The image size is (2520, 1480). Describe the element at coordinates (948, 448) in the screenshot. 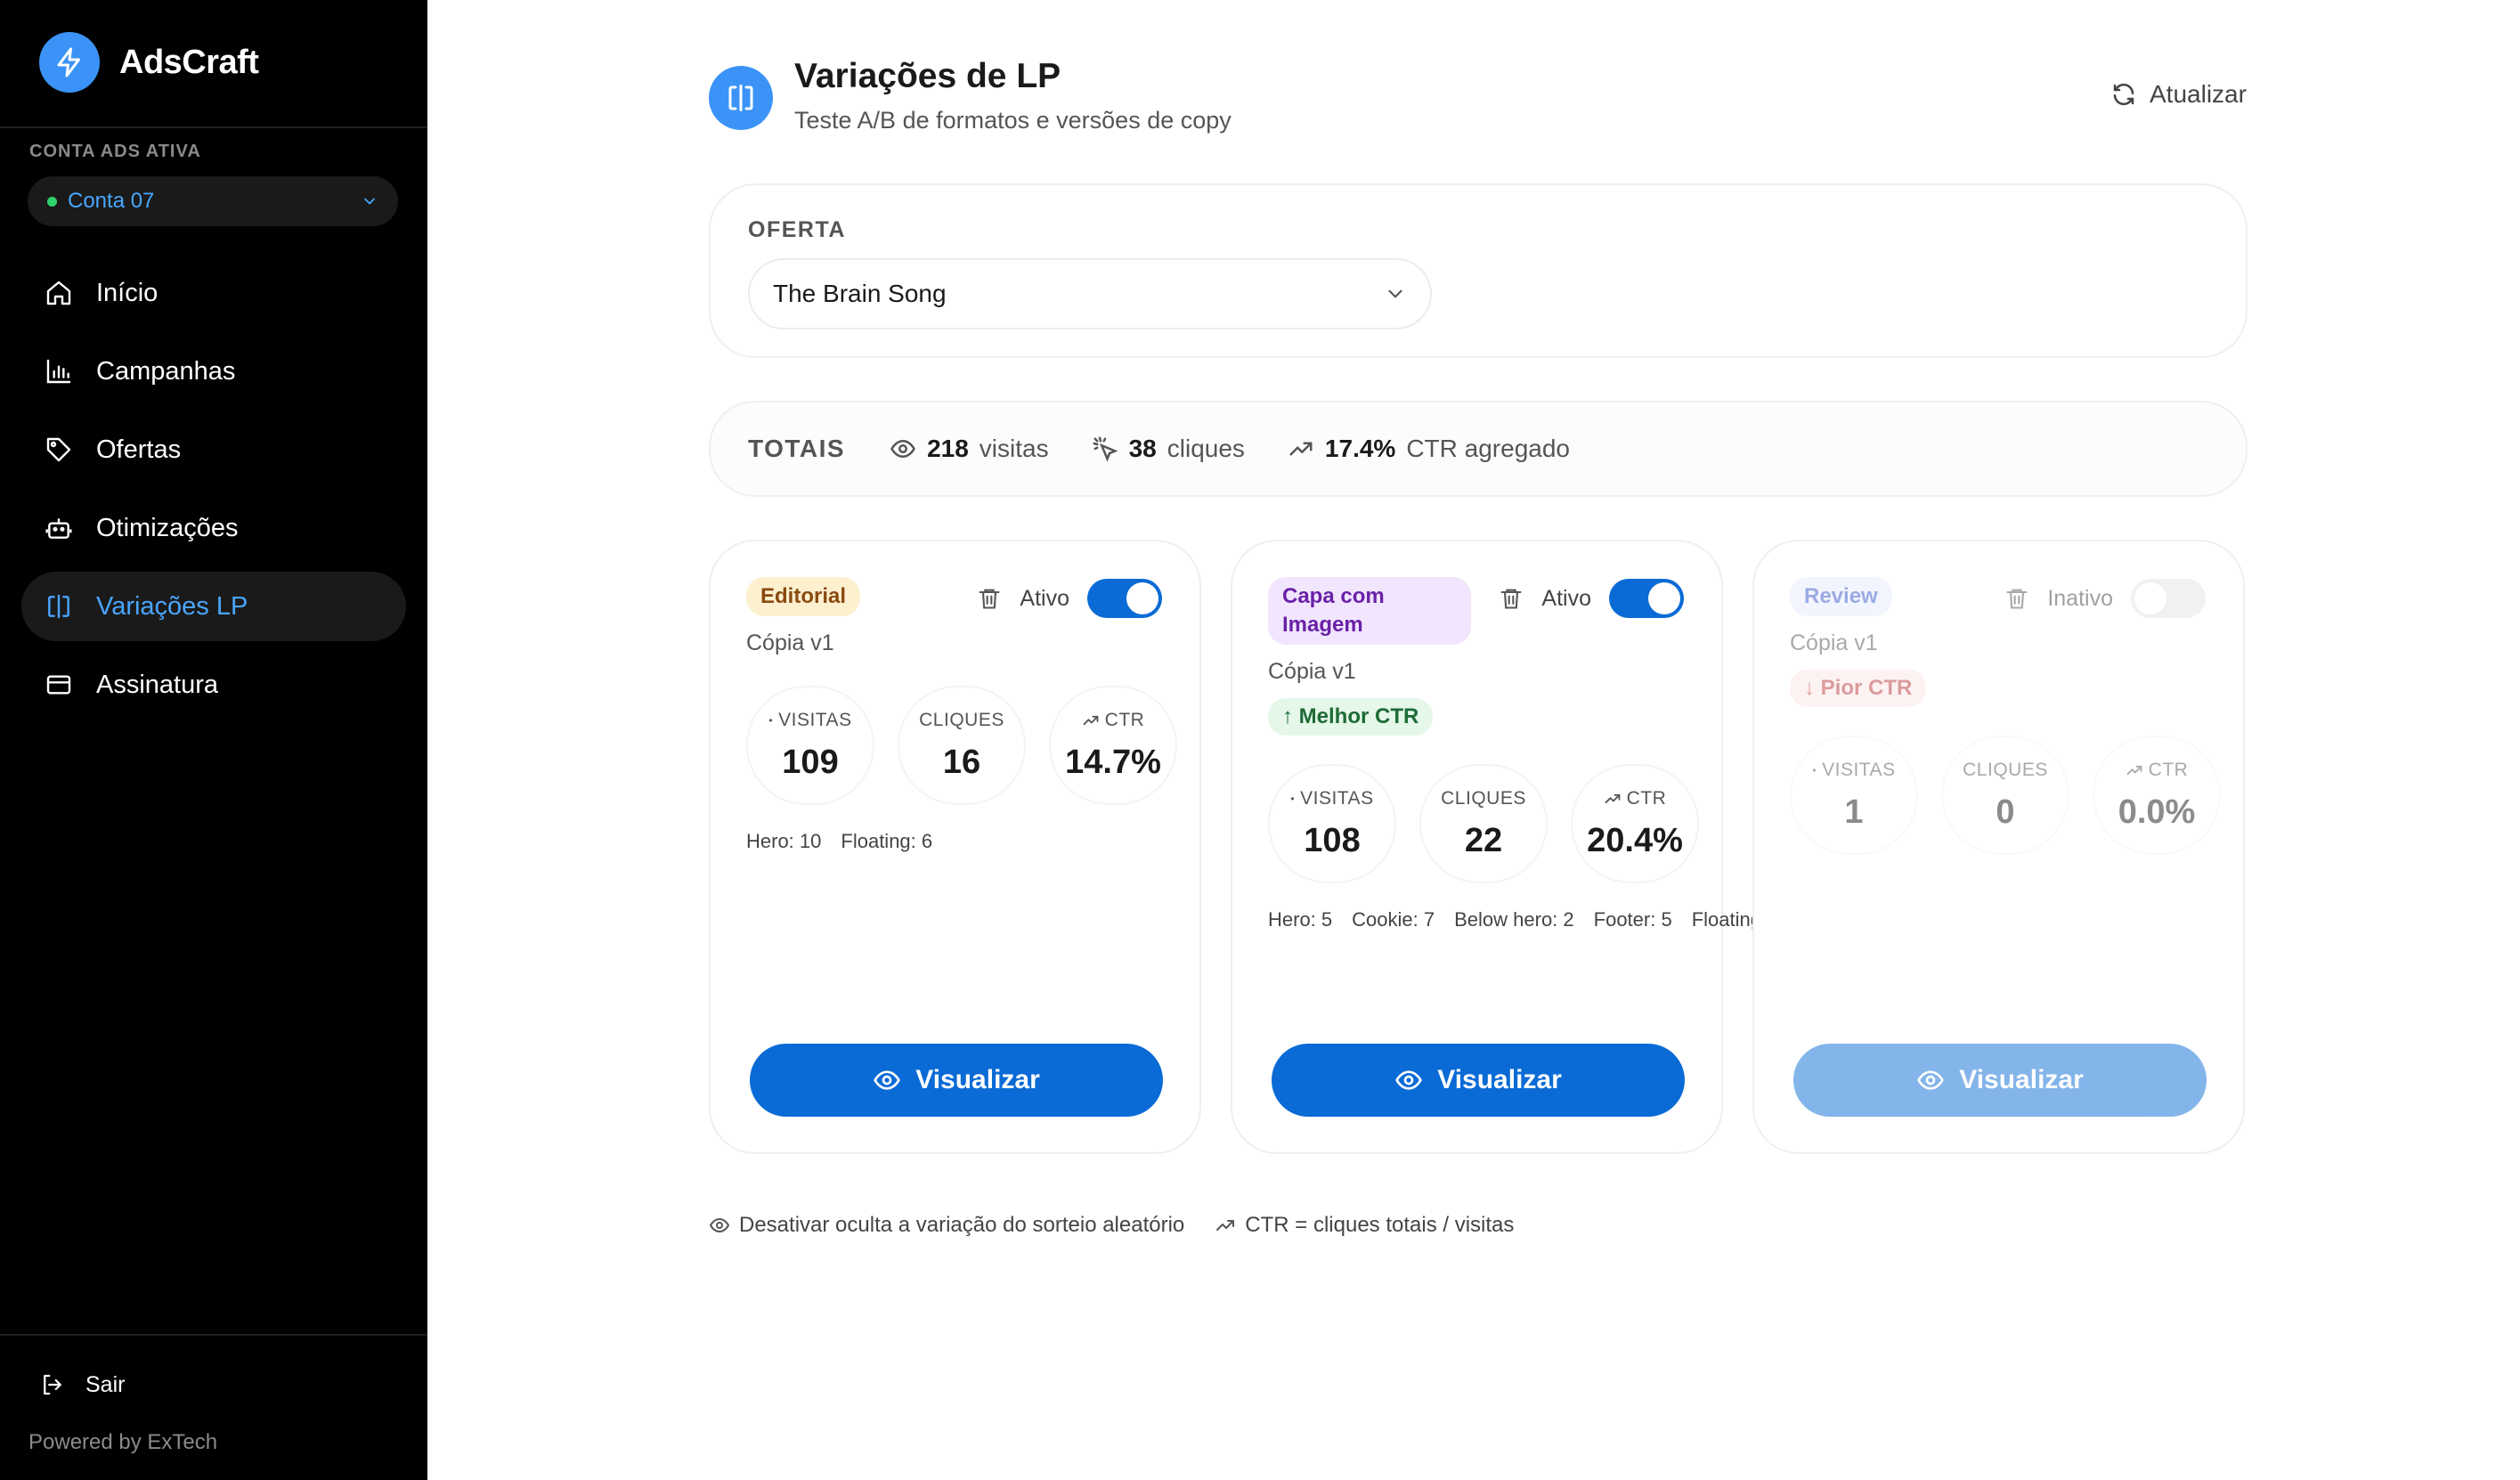

I see `totals-visits-value: 218` at that location.